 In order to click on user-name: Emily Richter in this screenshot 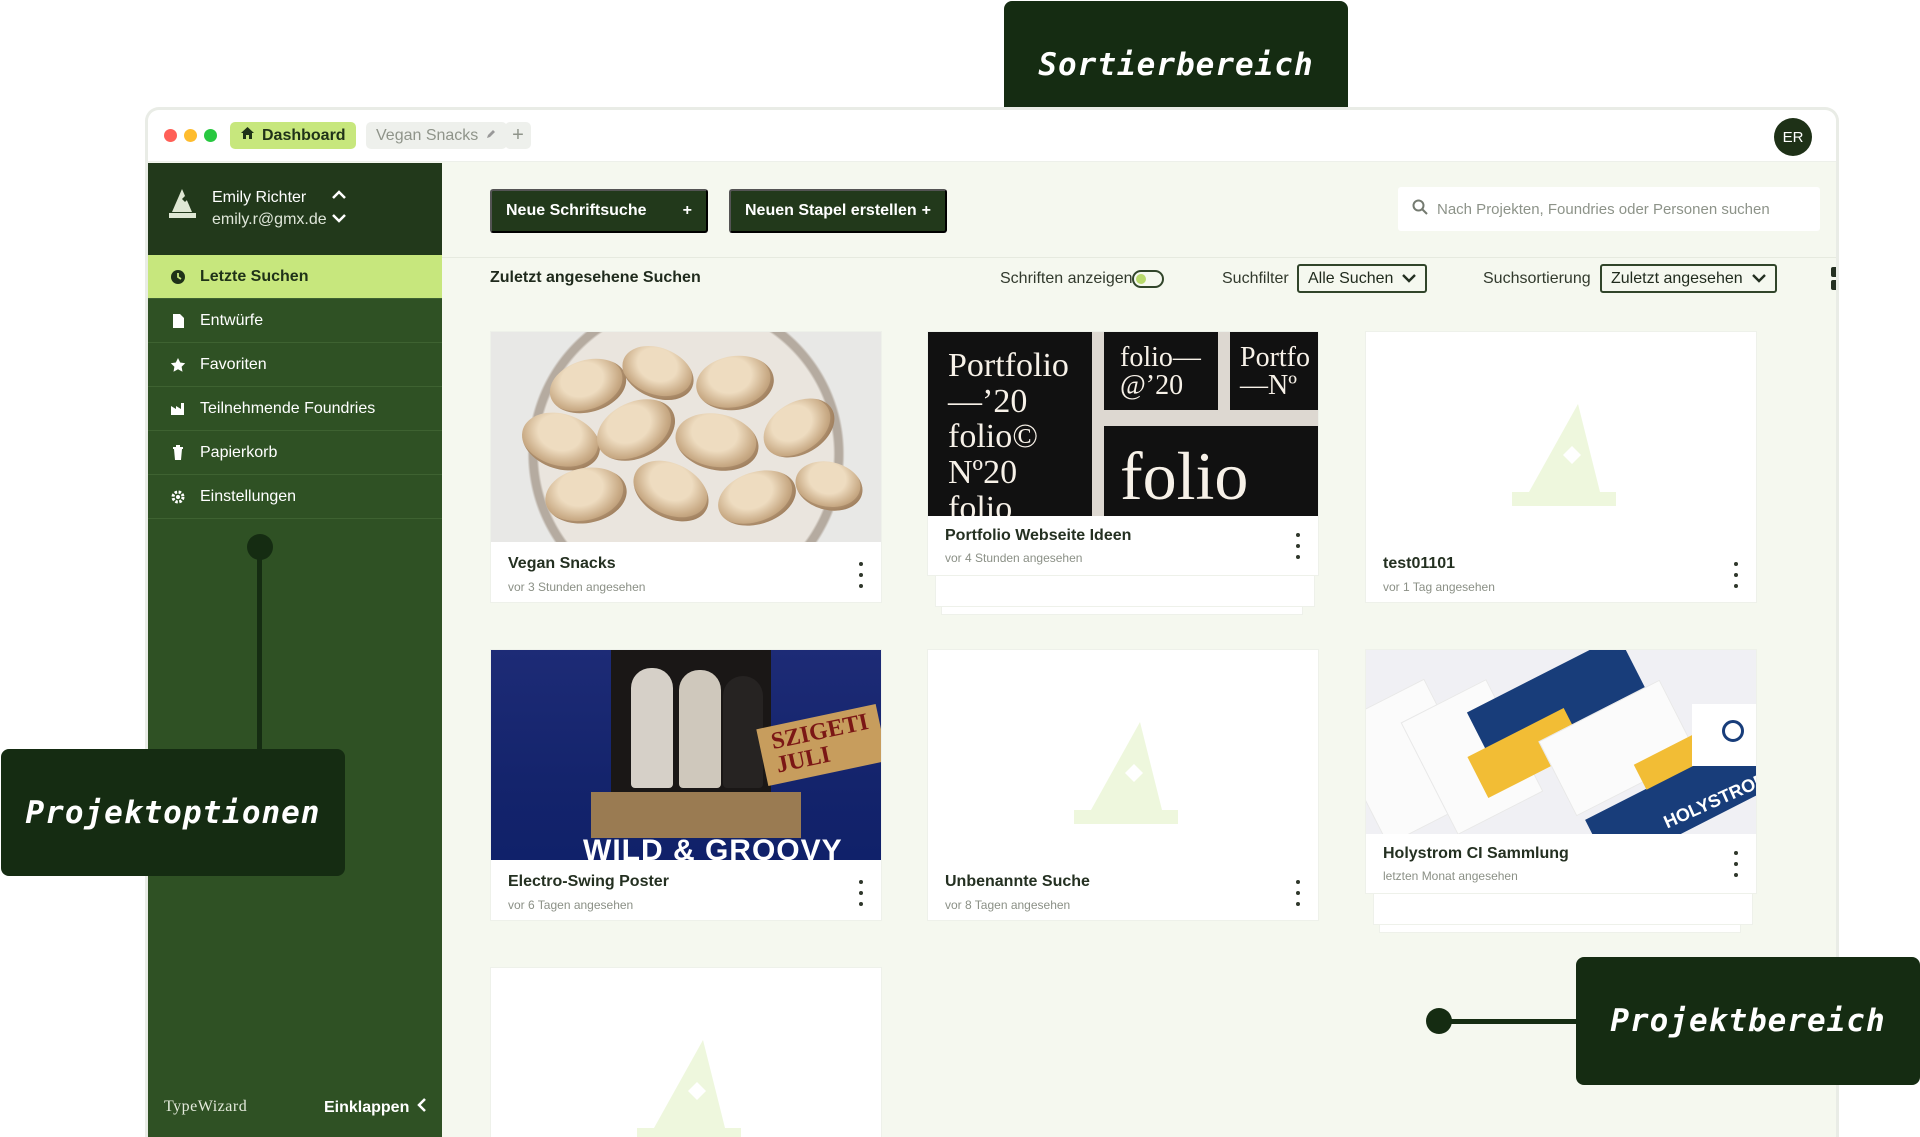, I will do `click(259, 197)`.